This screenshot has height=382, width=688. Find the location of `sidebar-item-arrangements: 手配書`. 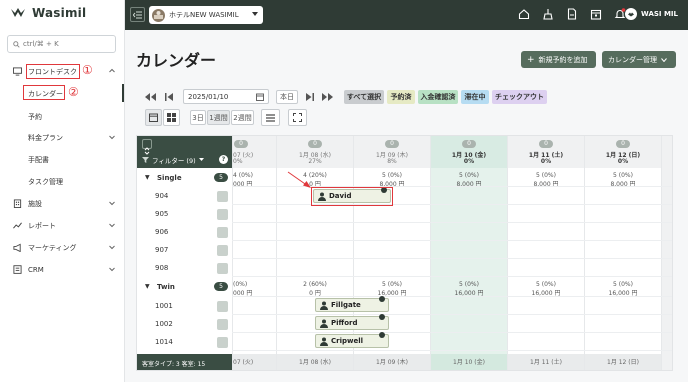

sidebar-item-arrangements: 手配書 is located at coordinates (38, 160).